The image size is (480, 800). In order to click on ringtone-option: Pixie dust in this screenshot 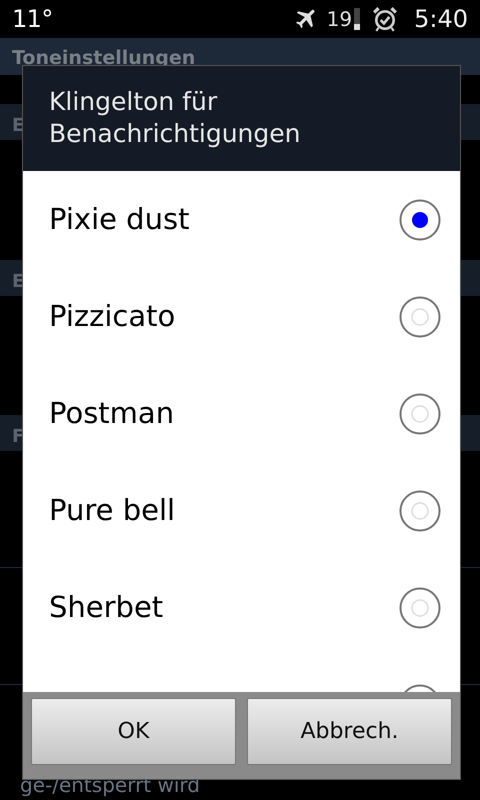, I will do `click(224, 220)`.